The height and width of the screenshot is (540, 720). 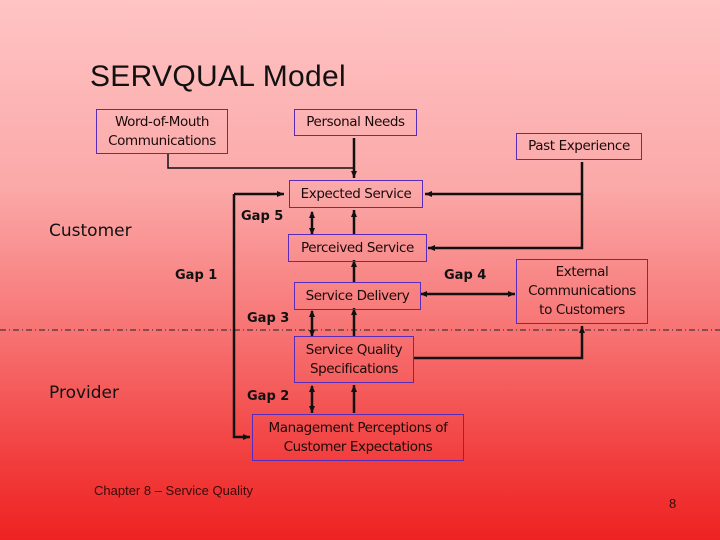 I want to click on gap1-label: Gap 1, so click(x=196, y=275).